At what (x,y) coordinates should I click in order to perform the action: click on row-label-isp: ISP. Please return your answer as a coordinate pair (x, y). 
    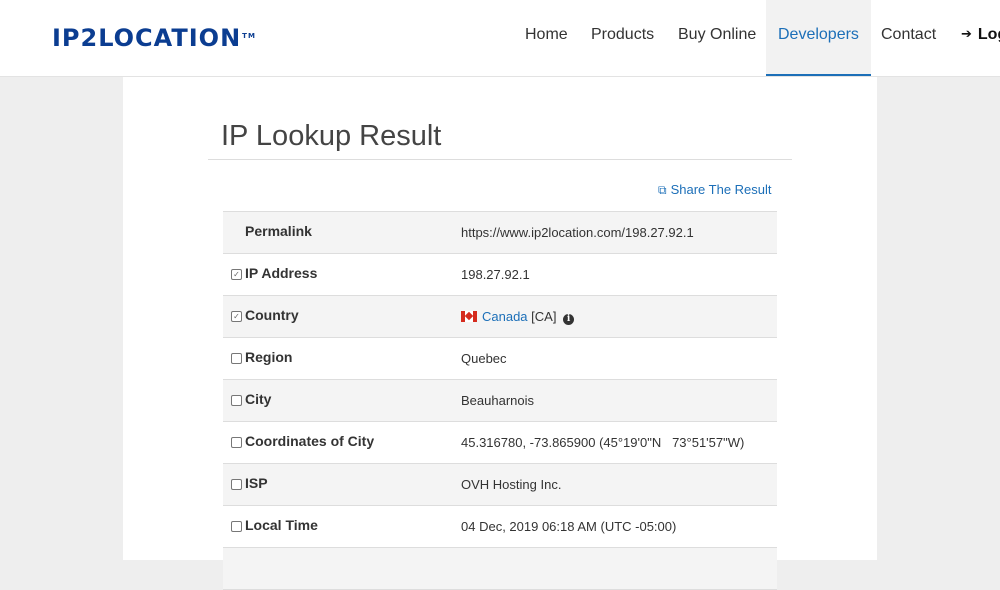
    Looking at the image, I should click on (256, 483).